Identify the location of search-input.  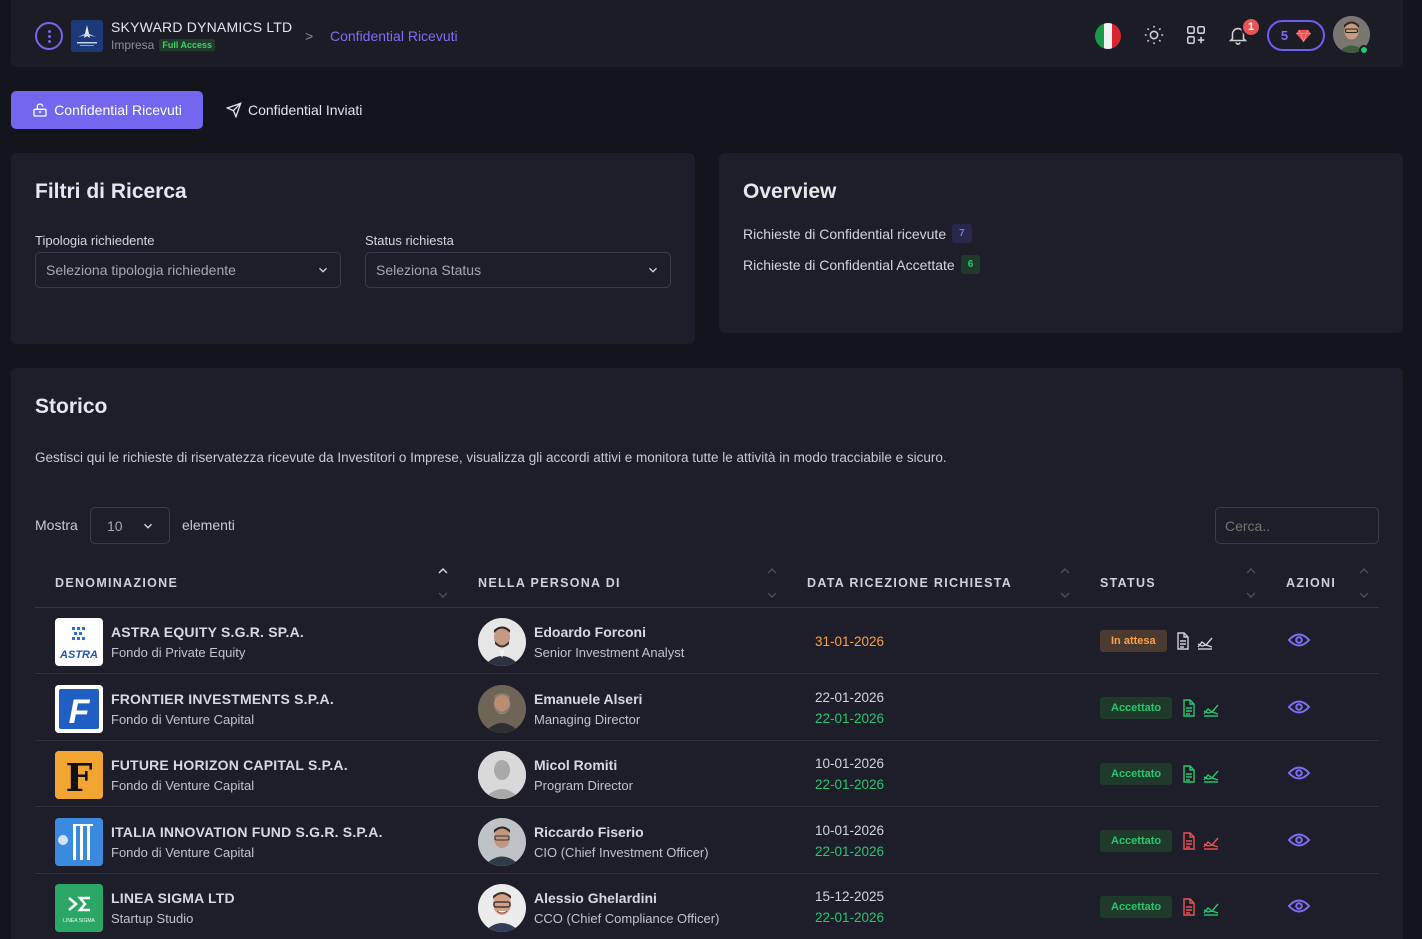
(1297, 525).